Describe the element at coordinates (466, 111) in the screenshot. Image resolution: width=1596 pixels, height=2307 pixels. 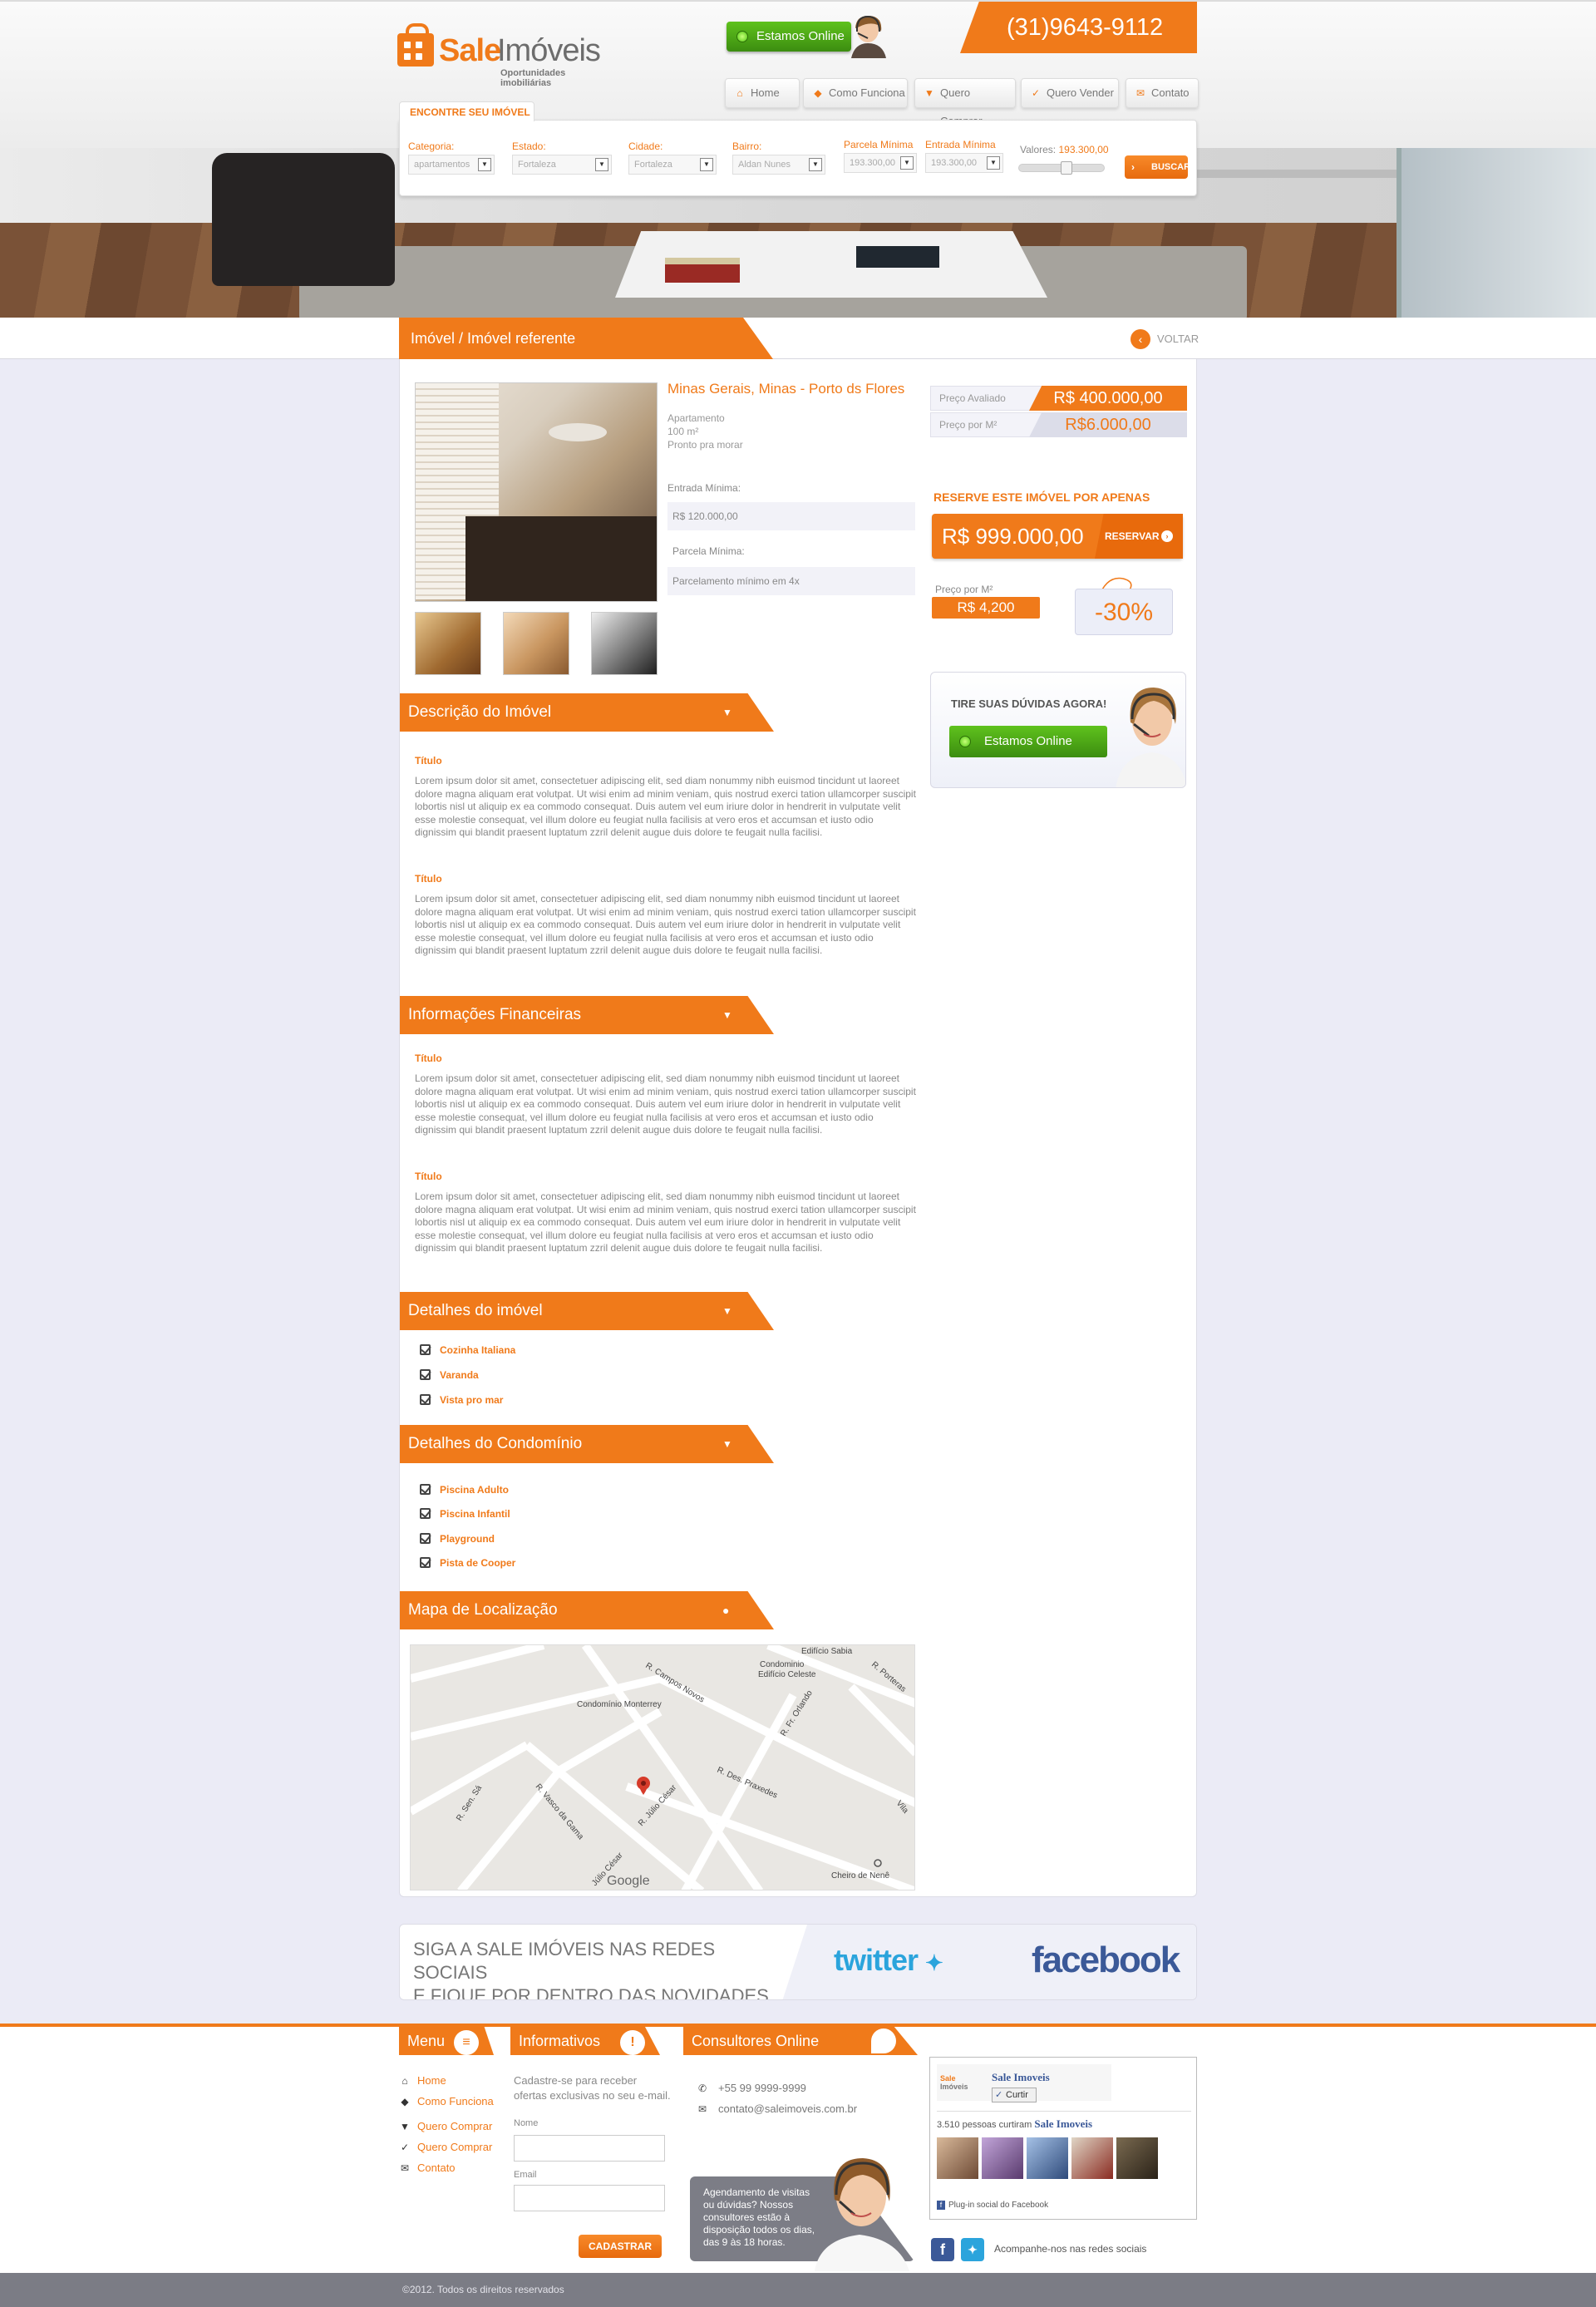
I see `search-tab: ENCONTRE SEU IMÓVEL` at that location.